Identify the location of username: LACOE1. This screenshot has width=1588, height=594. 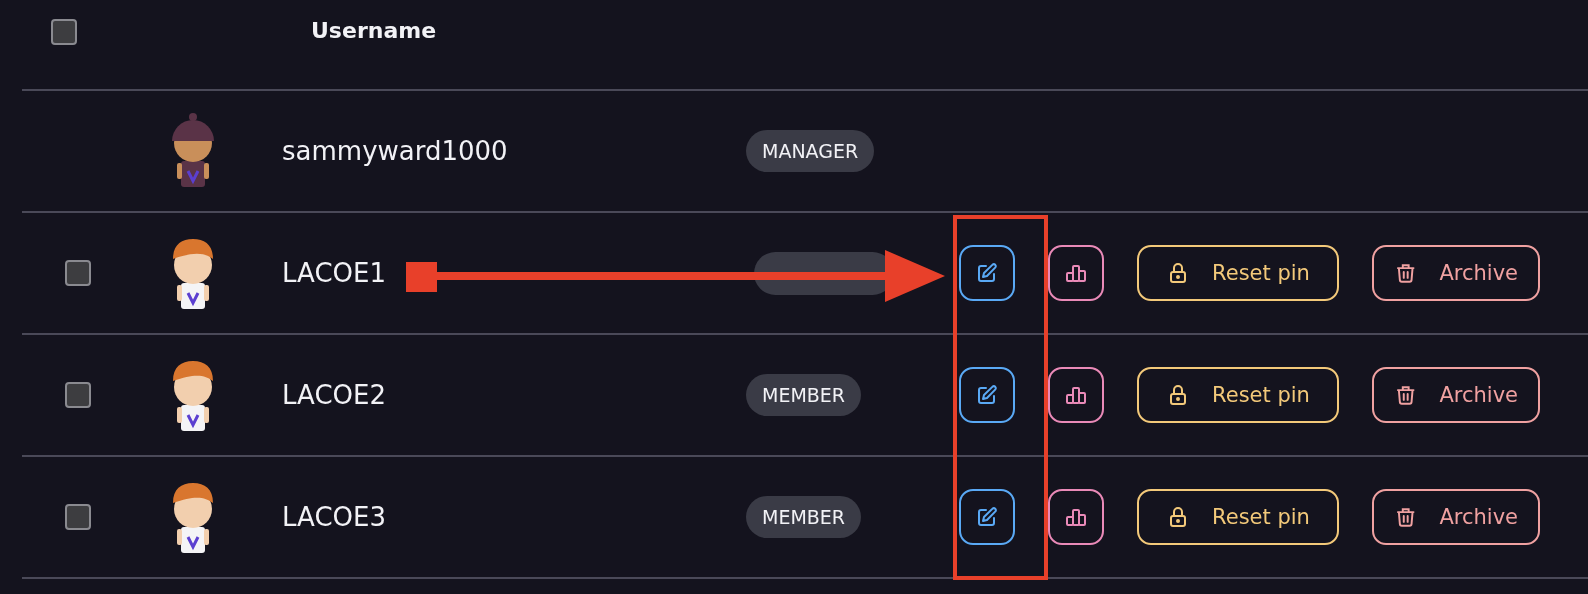
(334, 273).